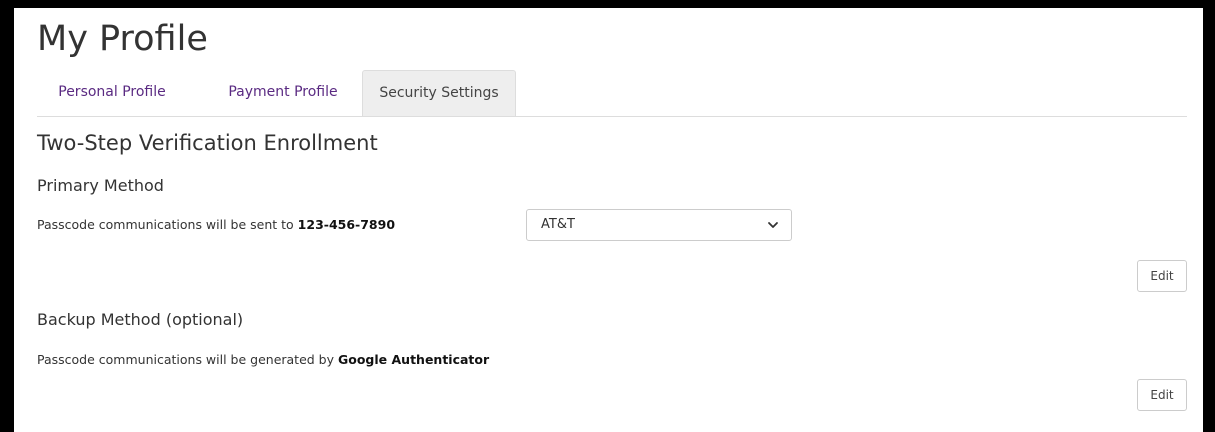  I want to click on chevron-down-icon, so click(773, 225).